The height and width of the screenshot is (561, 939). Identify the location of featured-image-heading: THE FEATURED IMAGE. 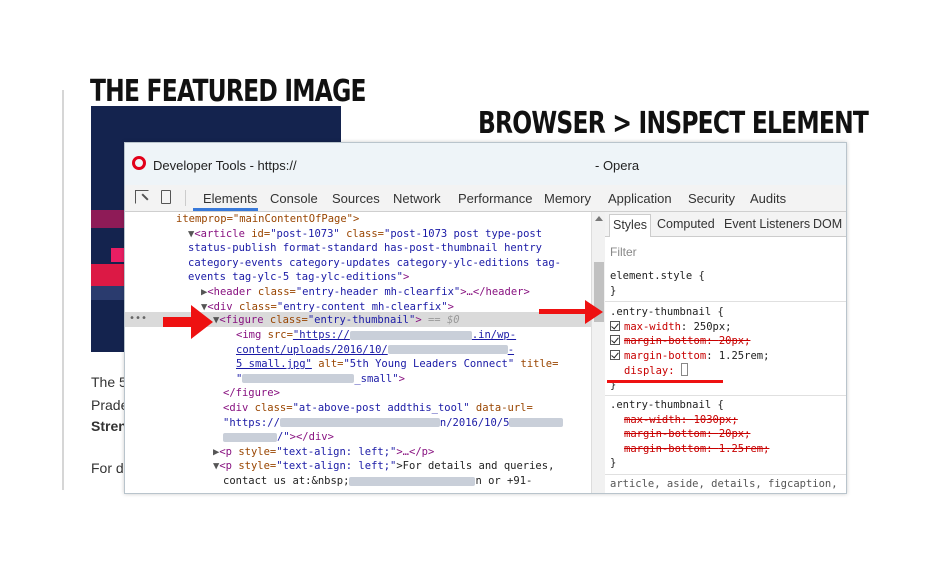
(228, 91).